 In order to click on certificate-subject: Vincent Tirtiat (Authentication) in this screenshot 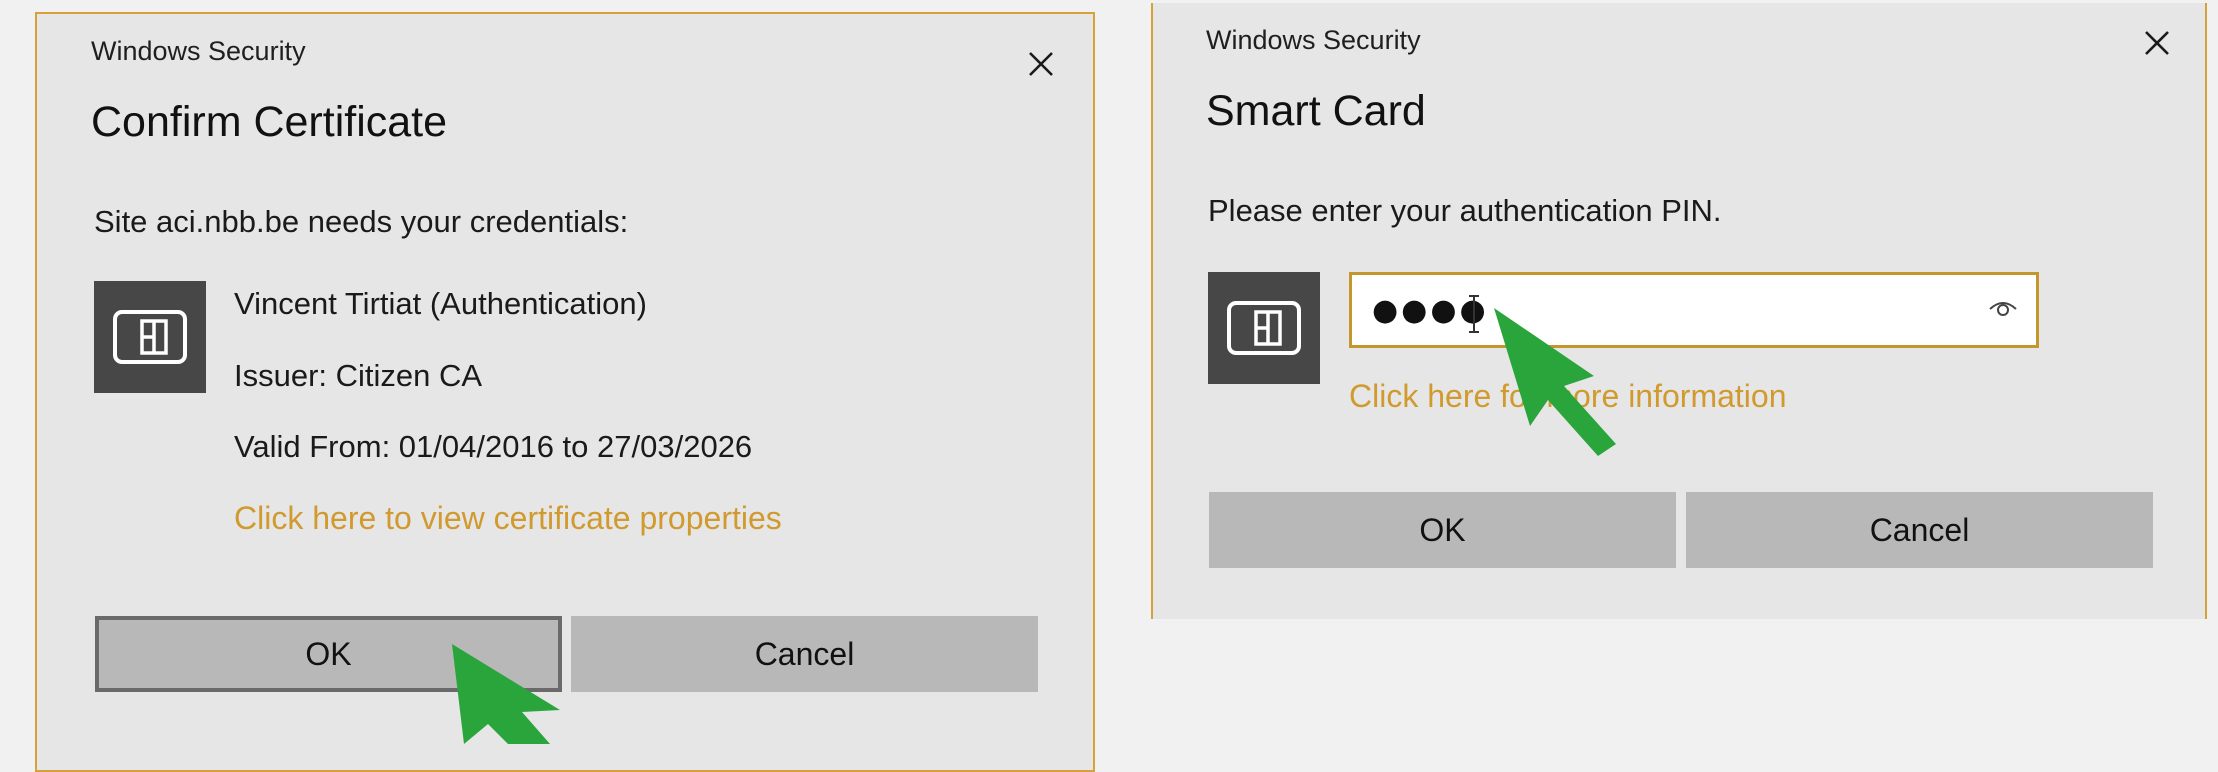, I will do `click(440, 303)`.